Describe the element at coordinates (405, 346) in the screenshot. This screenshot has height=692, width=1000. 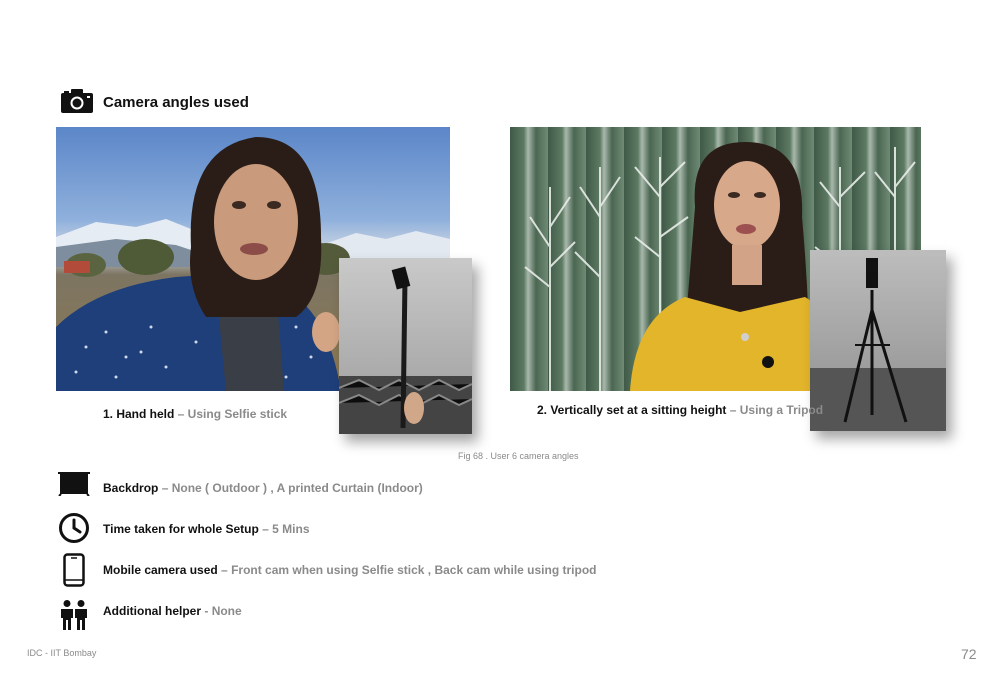
I see `selfie-stick-inset` at that location.